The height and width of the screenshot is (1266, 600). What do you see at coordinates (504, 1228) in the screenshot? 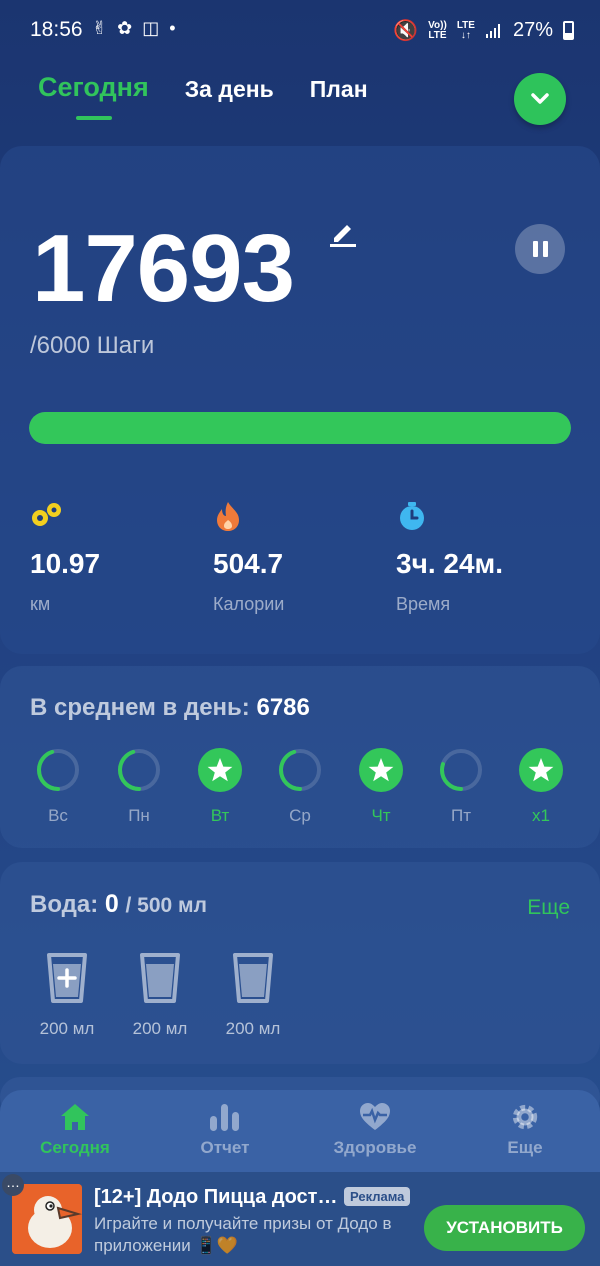
I see `ad-install-button: УСТАНОВИТЬ` at bounding box center [504, 1228].